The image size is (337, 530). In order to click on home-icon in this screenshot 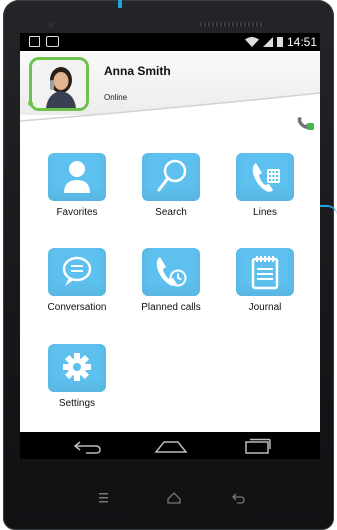, I will do `click(171, 446)`.